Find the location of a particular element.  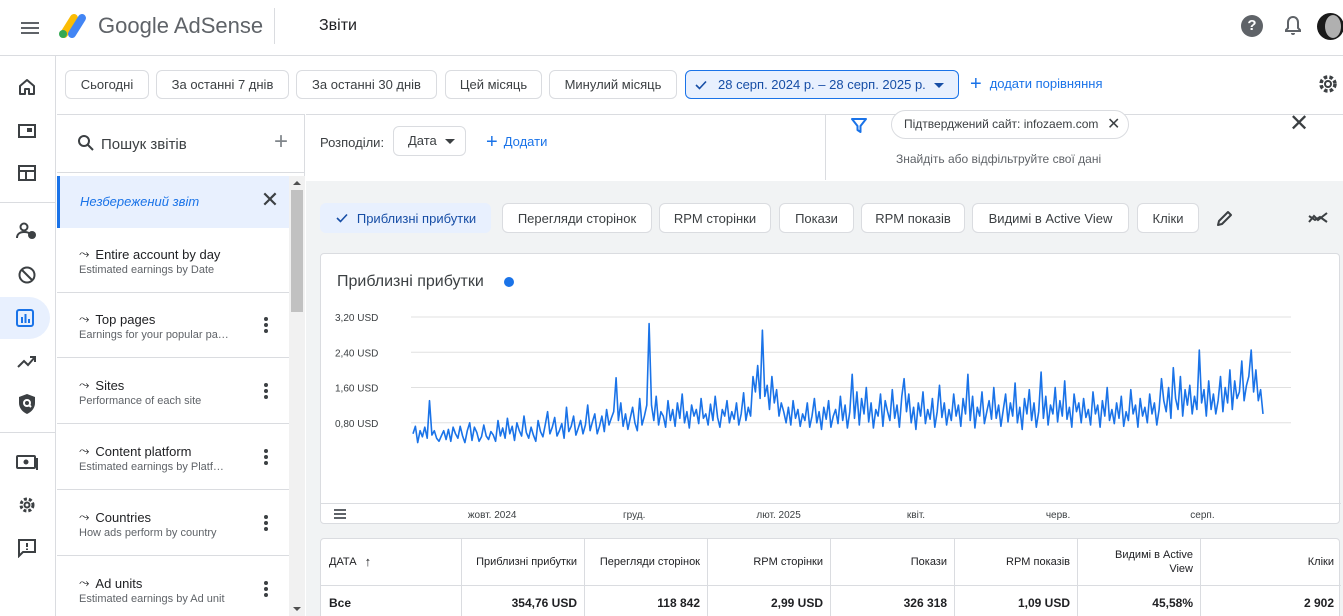

date-range-picker: 28 серп. 2024 р. – 28 серп. 2025 р. is located at coordinates (822, 84).